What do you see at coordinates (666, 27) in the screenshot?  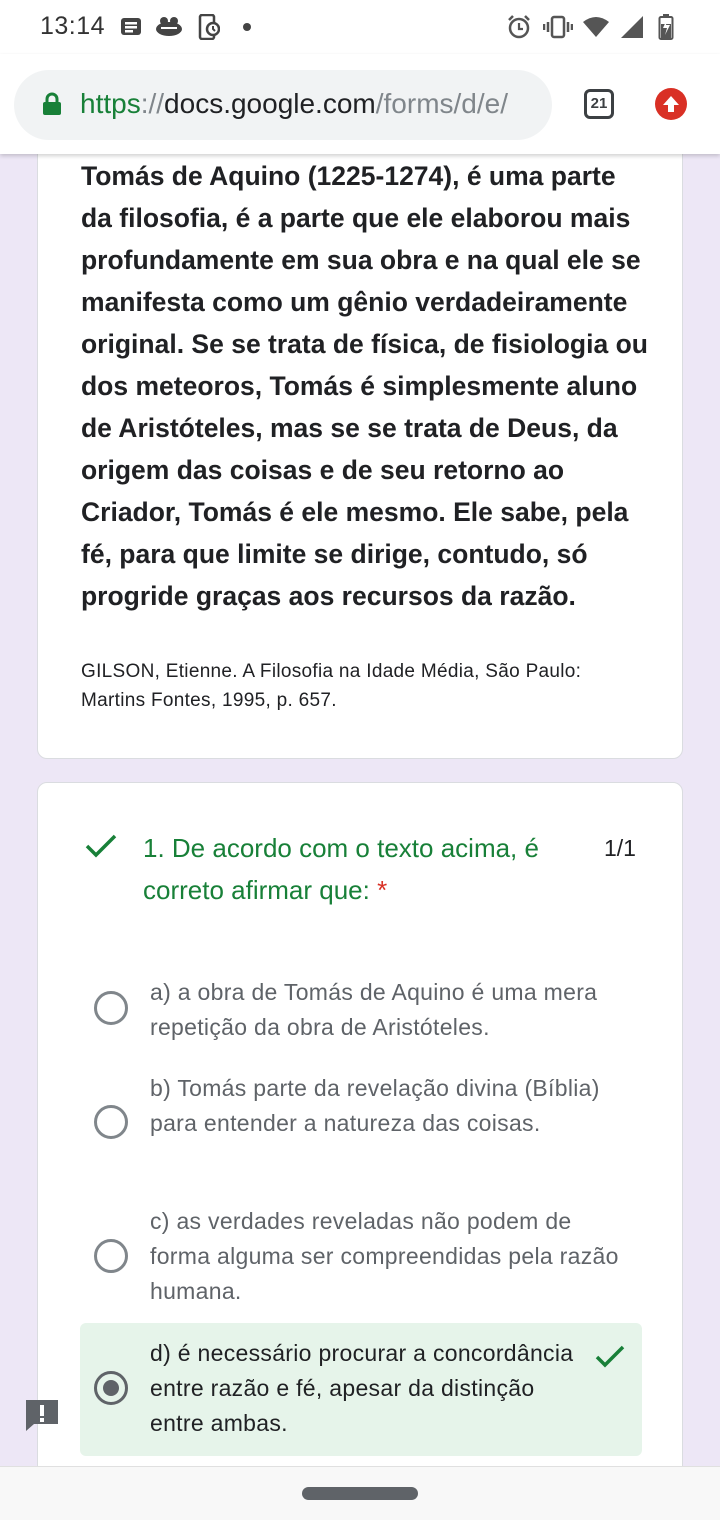 I see `battery-icon` at bounding box center [666, 27].